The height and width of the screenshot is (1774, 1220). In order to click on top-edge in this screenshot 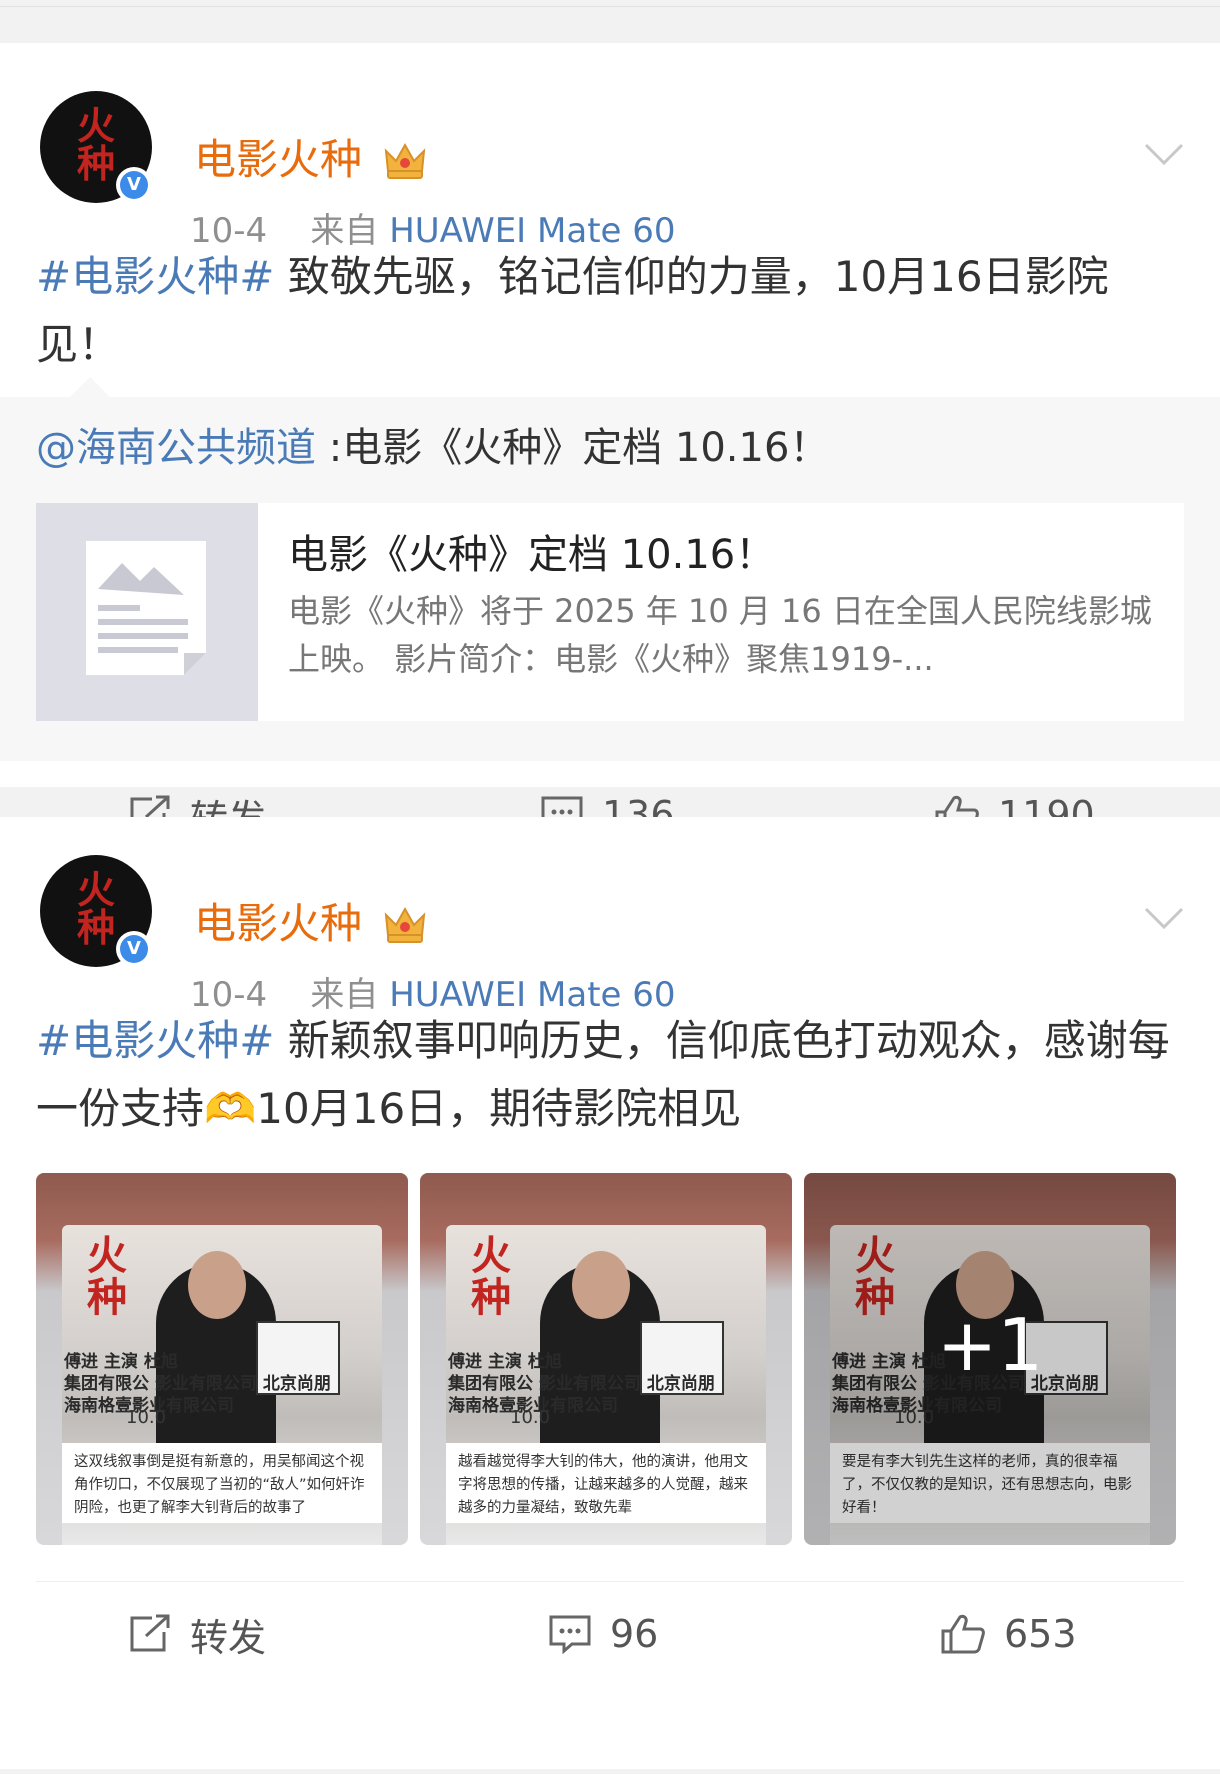, I will do `click(610, 3)`.